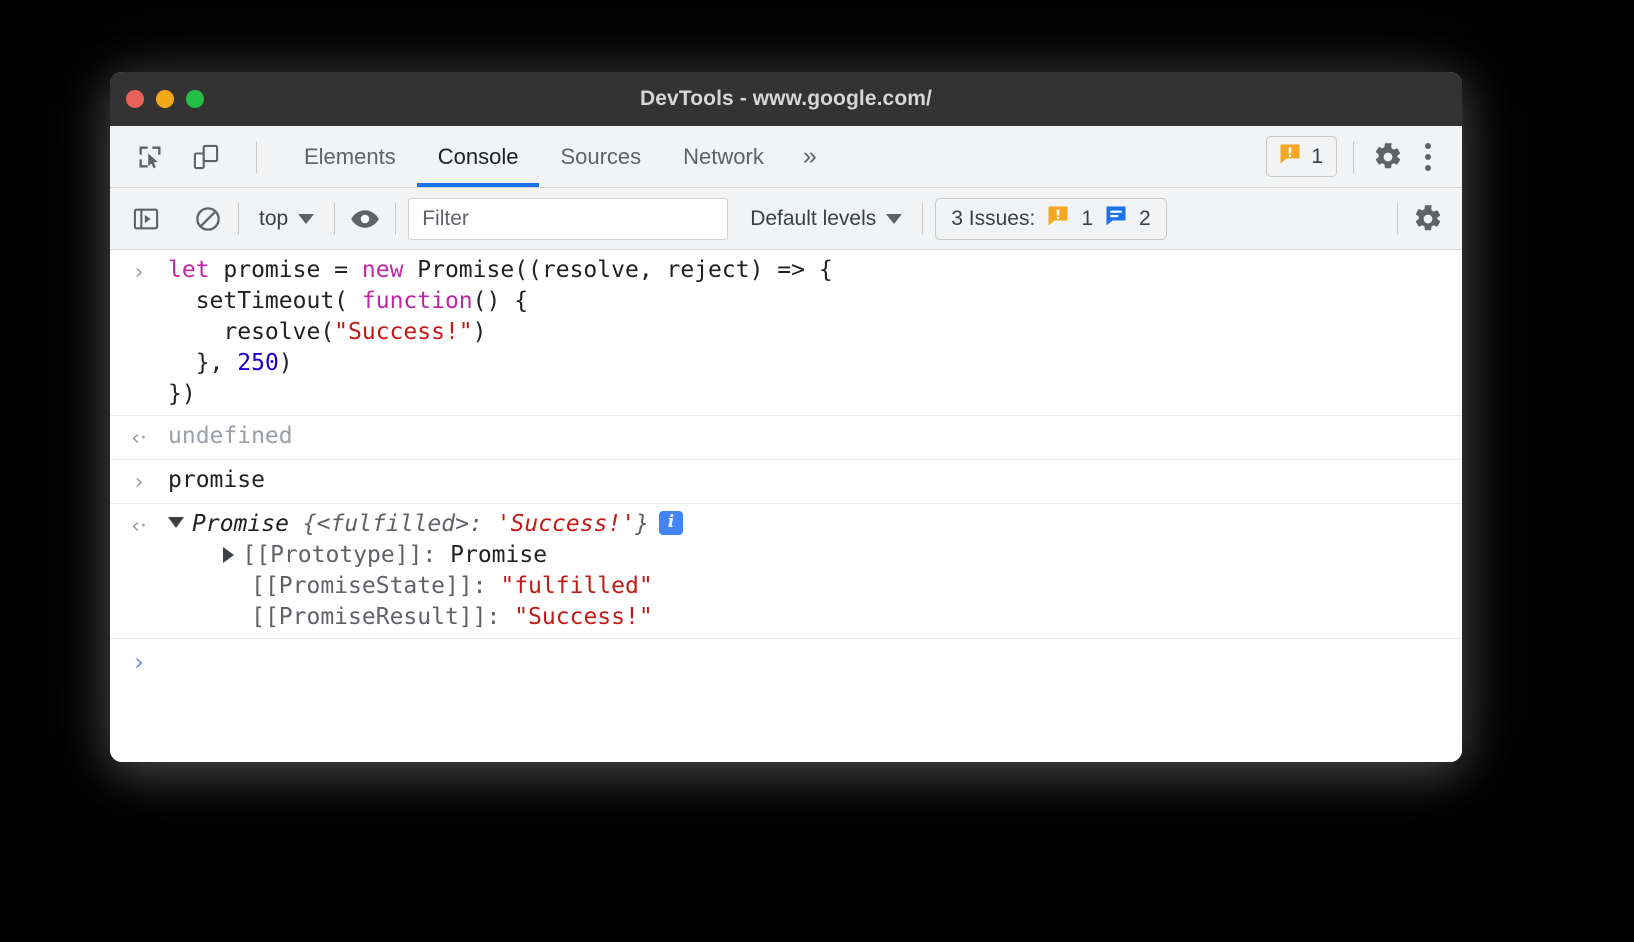 The width and height of the screenshot is (1634, 942). I want to click on window-title: DevTools - www.google.com/, so click(786, 98).